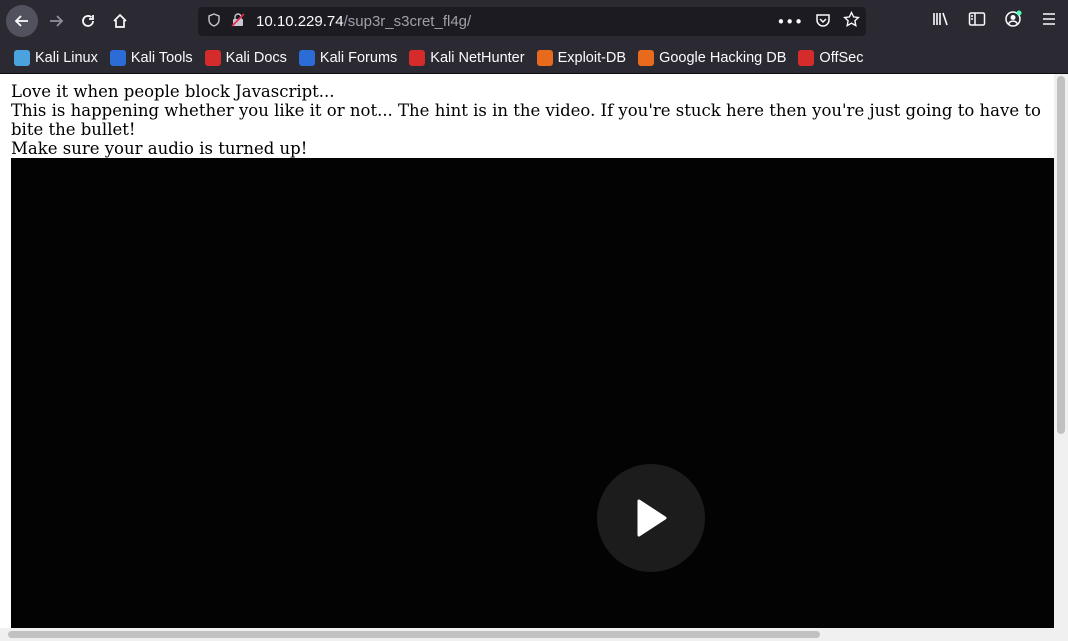 The height and width of the screenshot is (641, 1068). I want to click on bookmark-kali-forums: Kali Forums, so click(348, 57).